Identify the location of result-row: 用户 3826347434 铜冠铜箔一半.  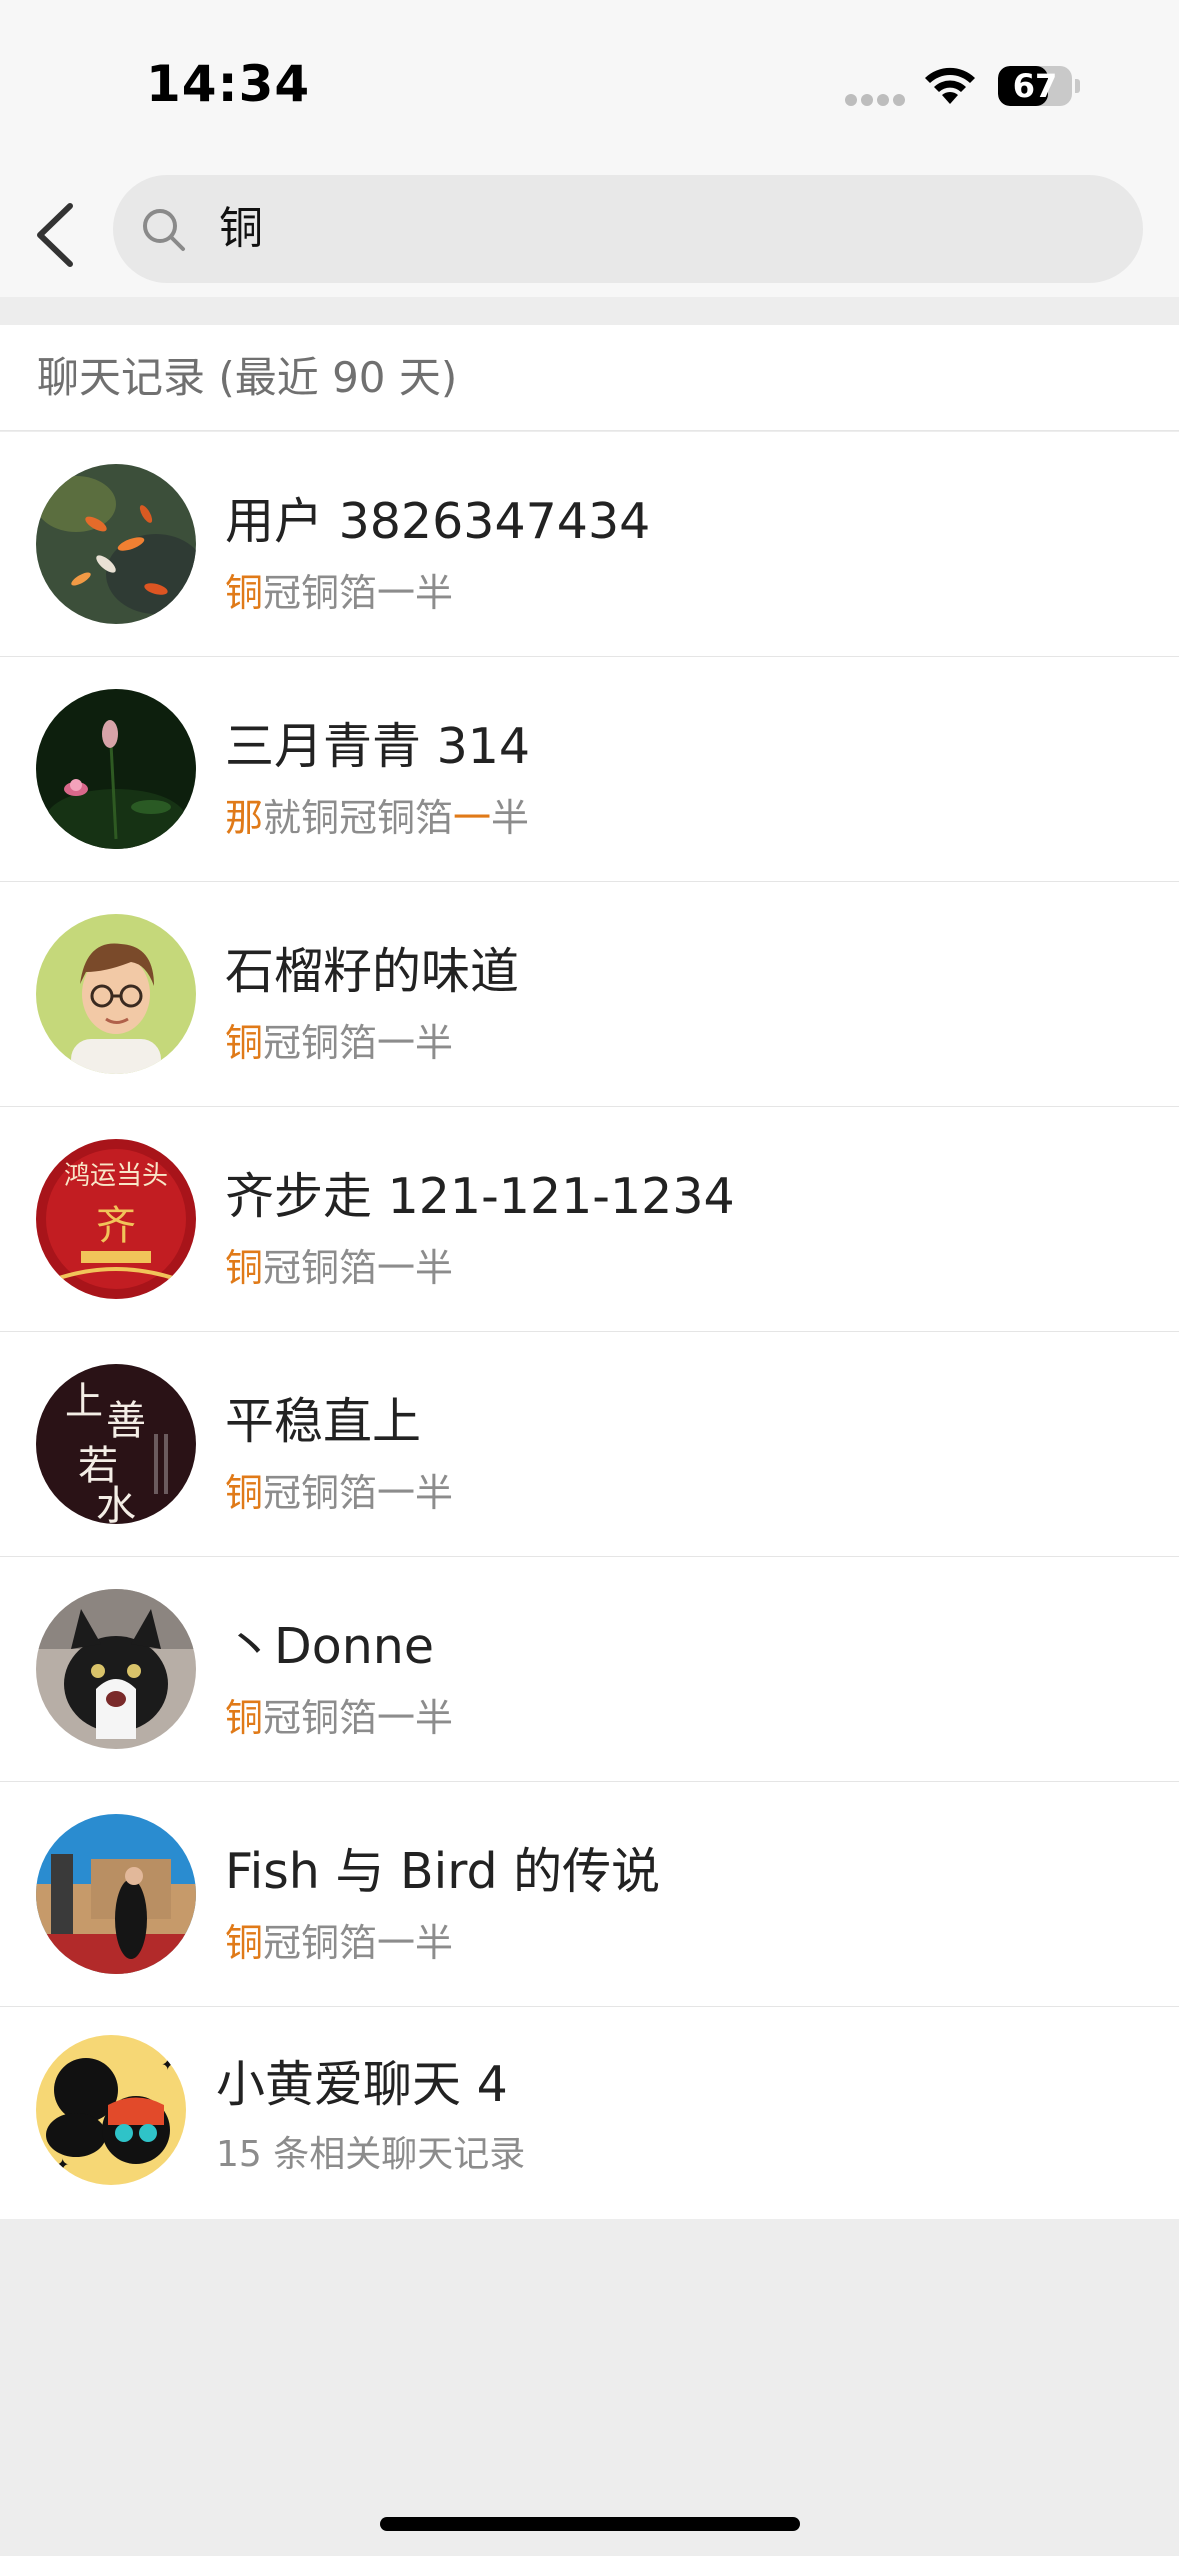
(589, 544).